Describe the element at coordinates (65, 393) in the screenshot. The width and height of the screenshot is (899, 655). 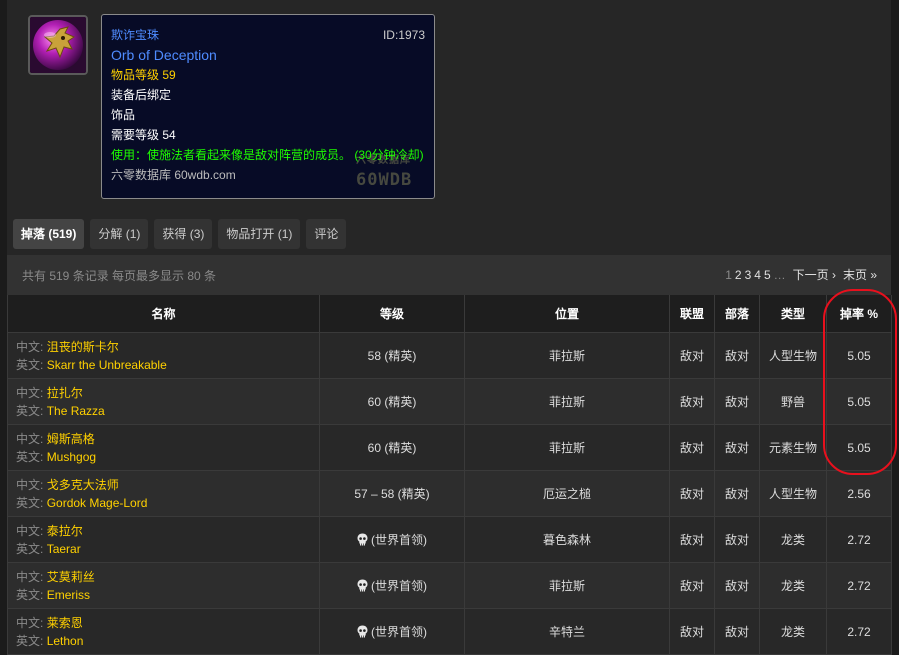
I see `npc-name-cn: 拉扎尔` at that location.